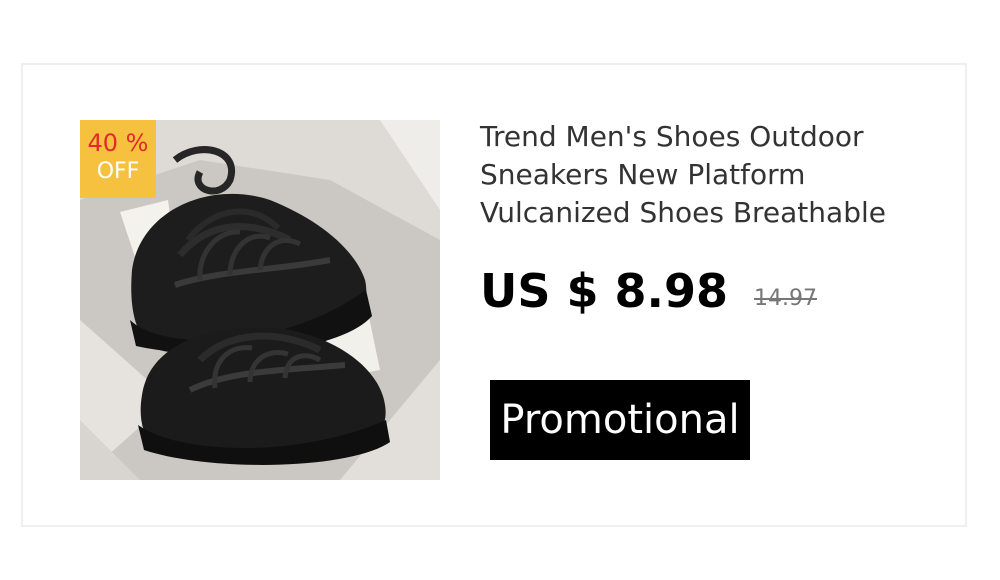 The image size is (1000, 580). I want to click on current-price: US $ 8.98, so click(604, 291).